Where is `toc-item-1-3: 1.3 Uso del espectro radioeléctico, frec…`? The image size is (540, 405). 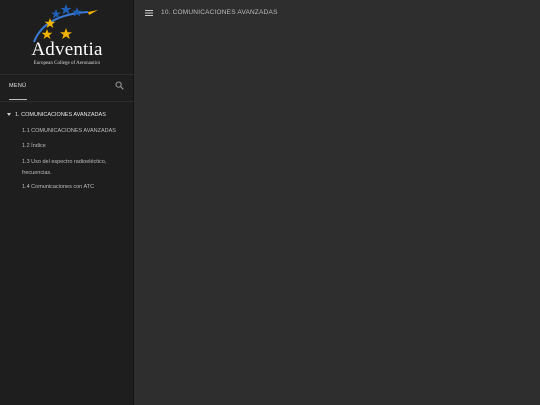
toc-item-1-3: 1.3 Uso del espectro radioeléctico, frec… is located at coordinates (74, 168).